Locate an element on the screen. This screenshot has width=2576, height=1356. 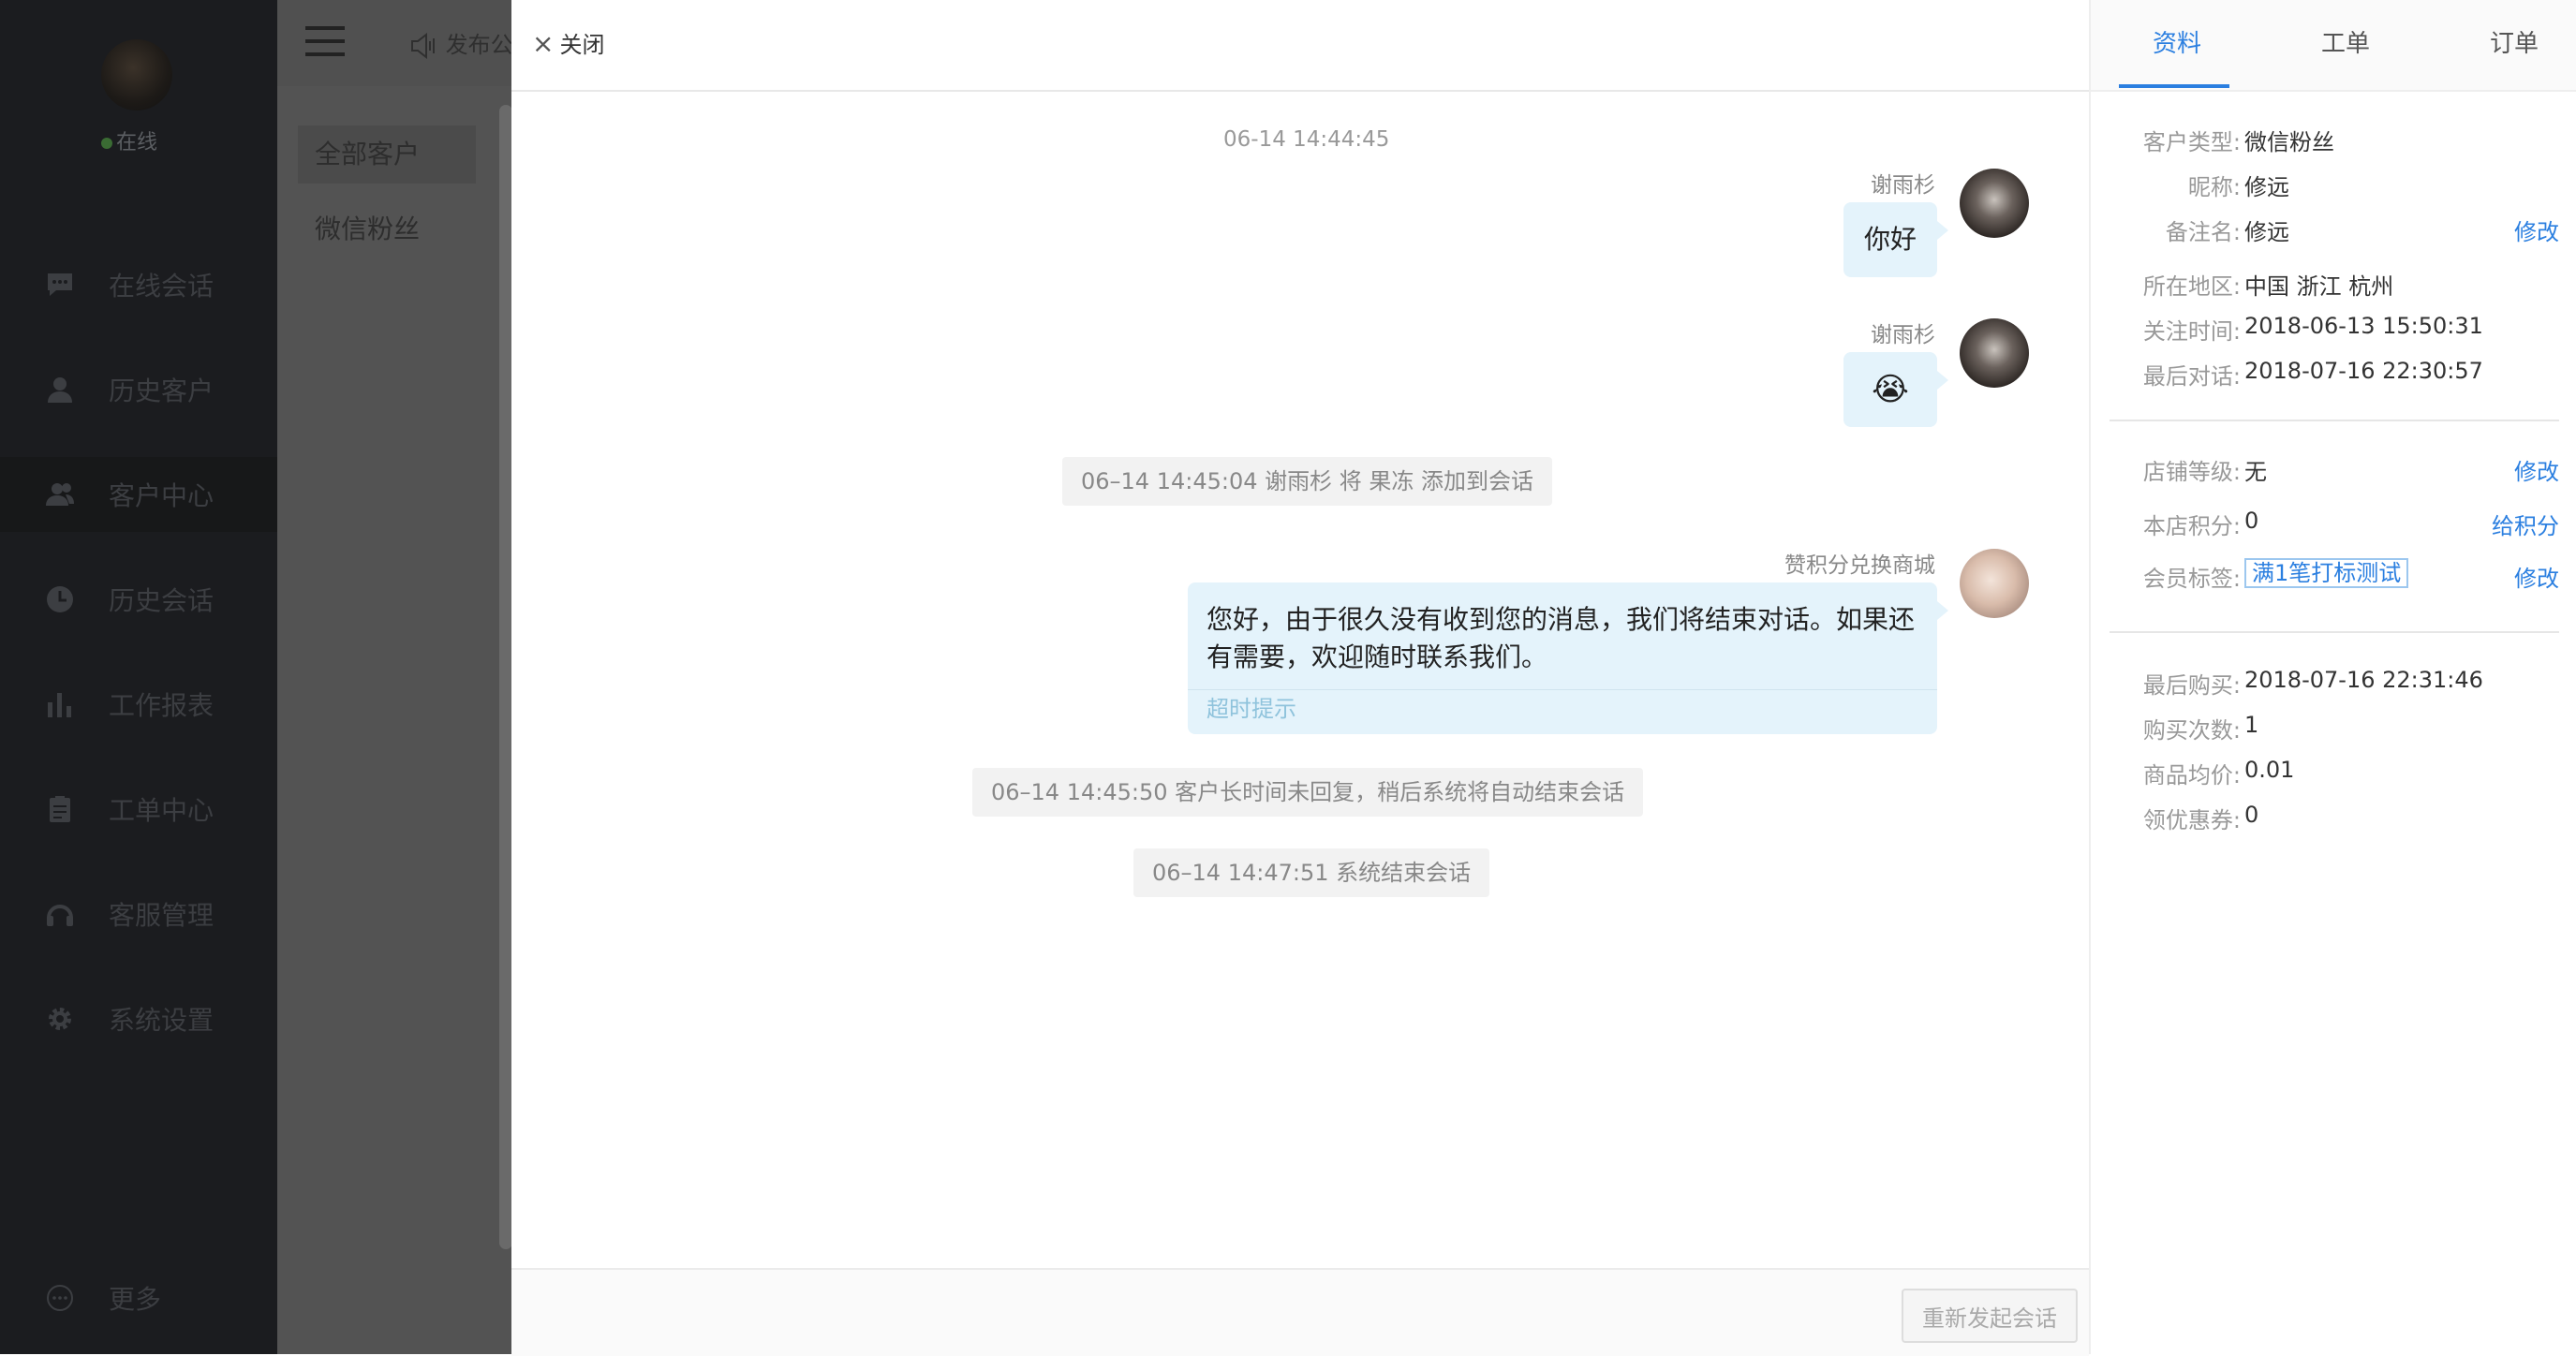
customer-category-panel: 发布公 全部客户 微信粉丝 is located at coordinates (395, 677).